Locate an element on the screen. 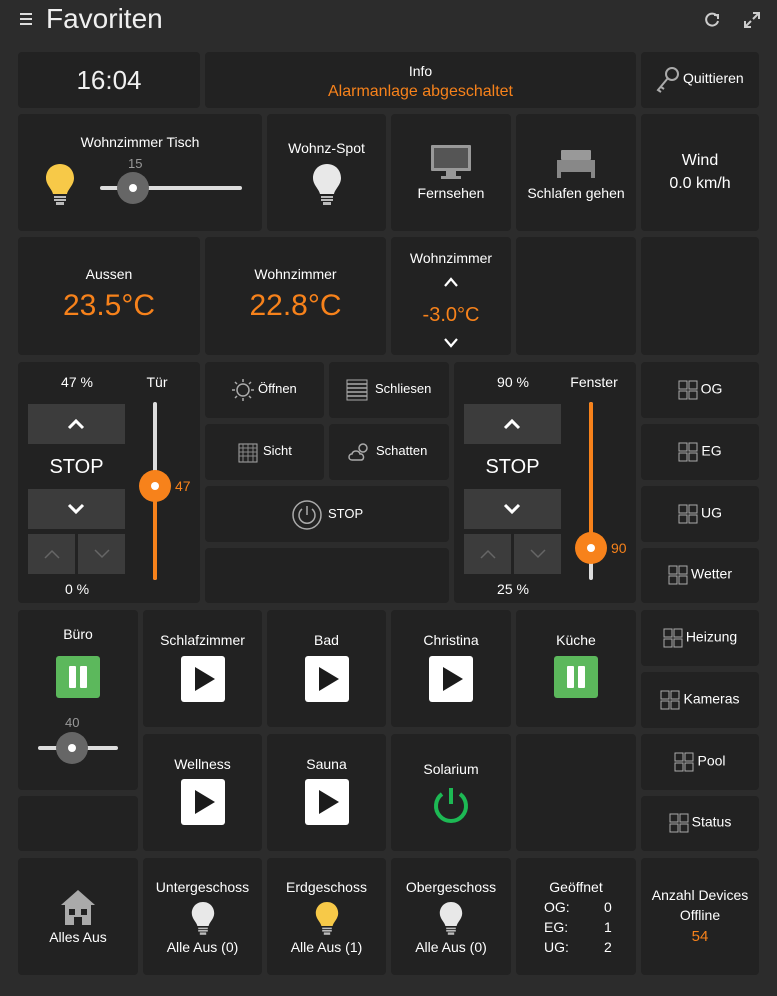 This screenshot has height=996, width=777. shutter-view-icon is located at coordinates (248, 453).